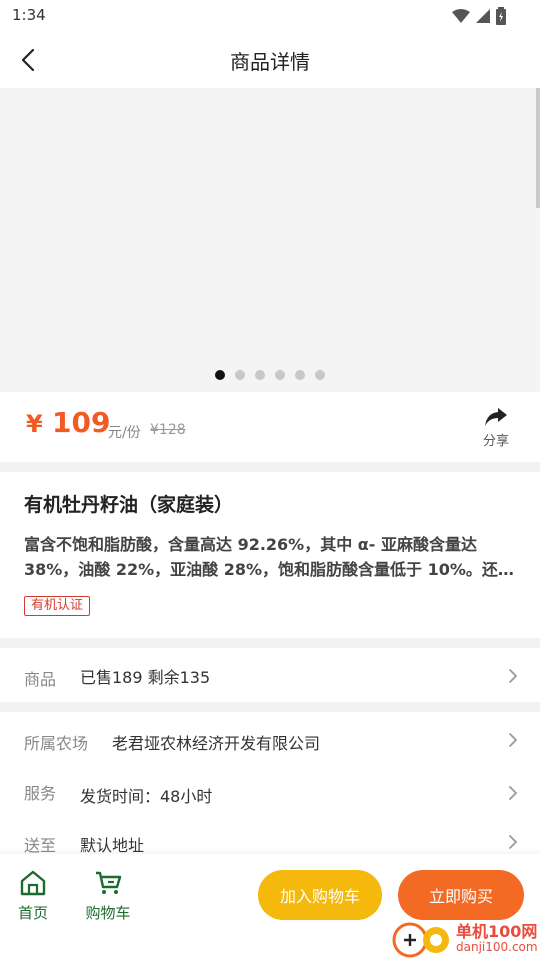  I want to click on service-value: 发货时间：48小时, so click(146, 795).